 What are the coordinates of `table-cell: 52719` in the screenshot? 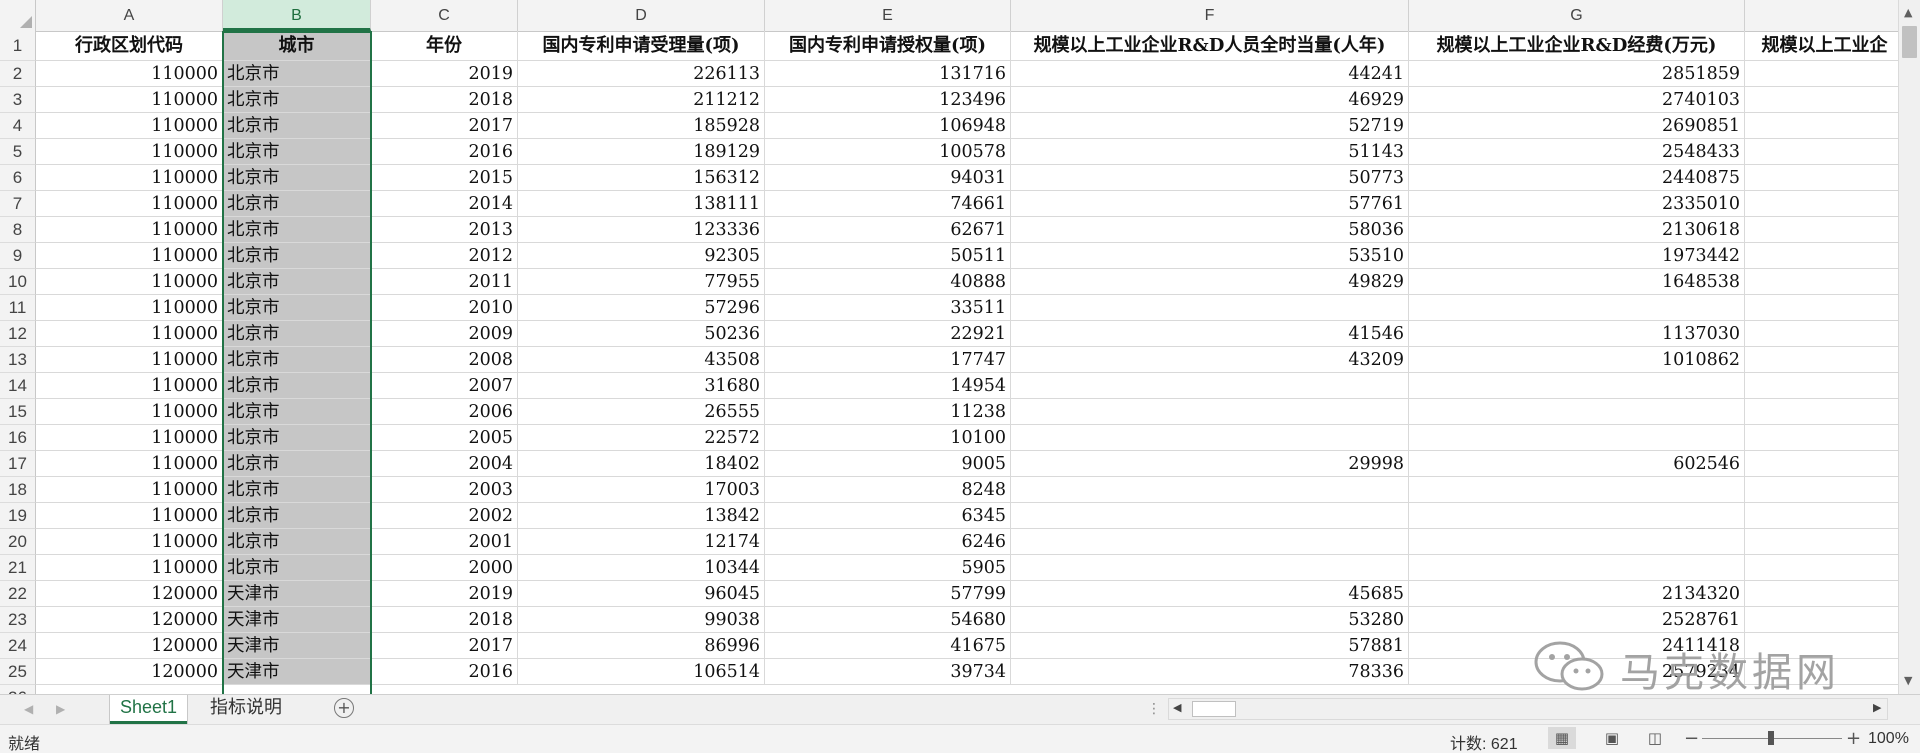 It's located at (1210, 126).